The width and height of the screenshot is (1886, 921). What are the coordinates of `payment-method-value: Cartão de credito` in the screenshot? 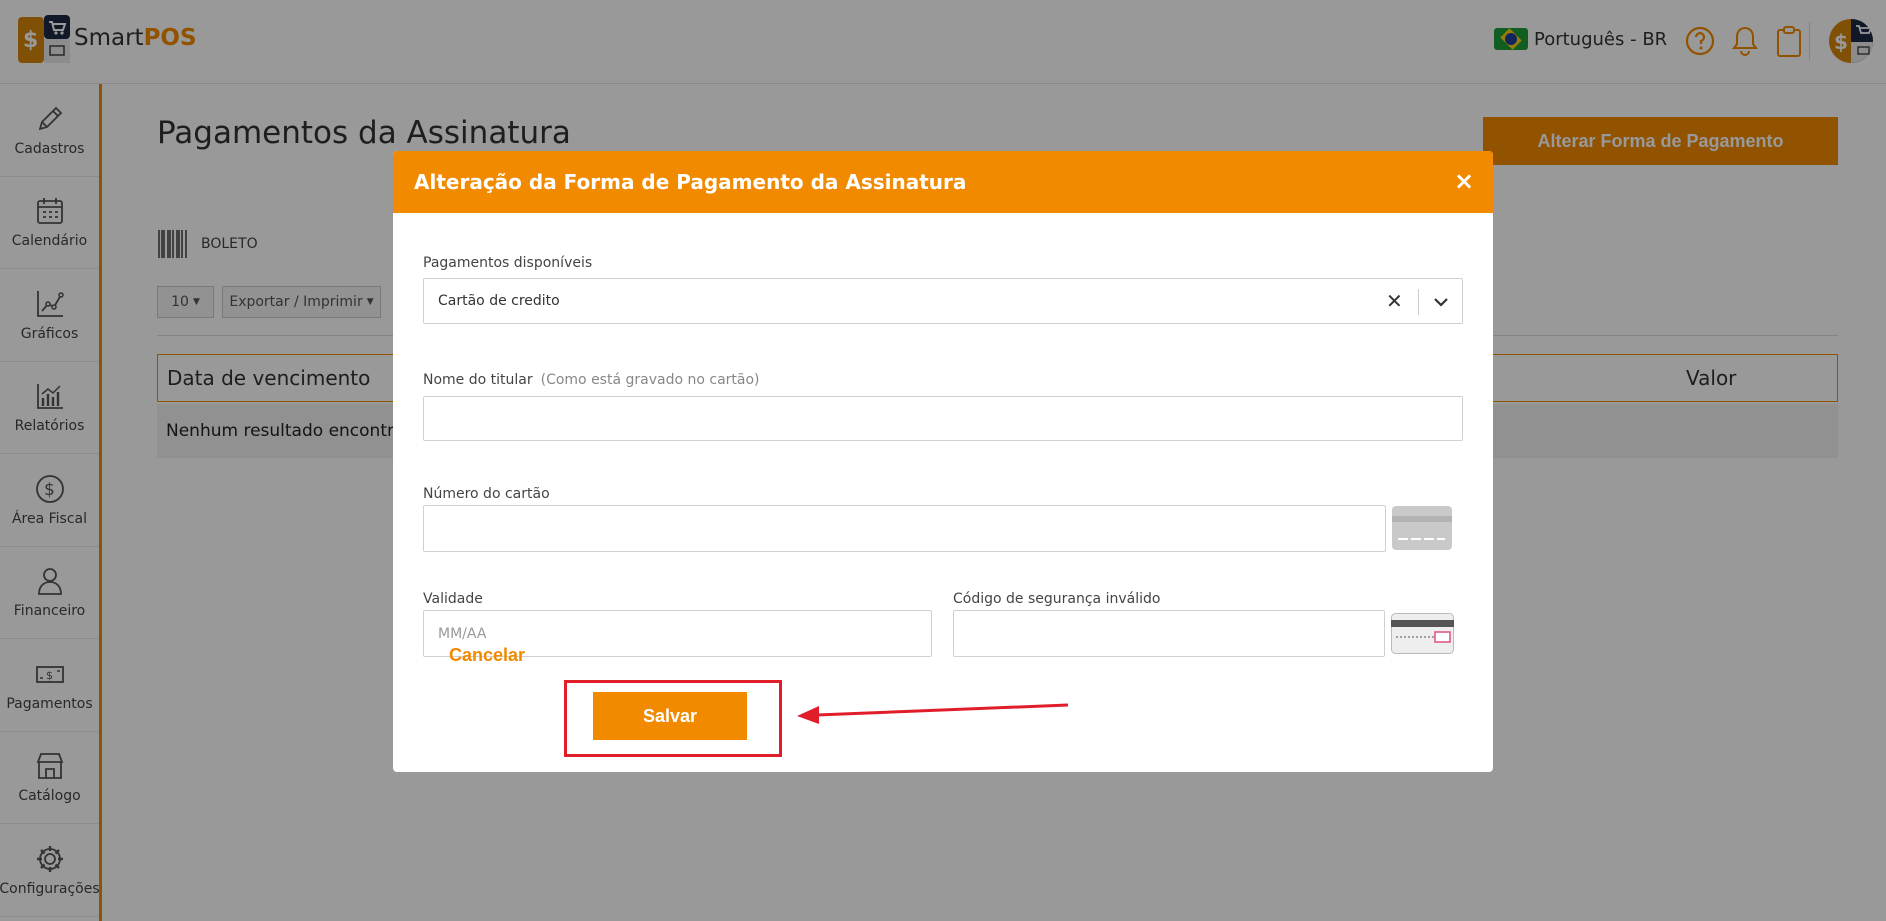 It's located at (499, 301).